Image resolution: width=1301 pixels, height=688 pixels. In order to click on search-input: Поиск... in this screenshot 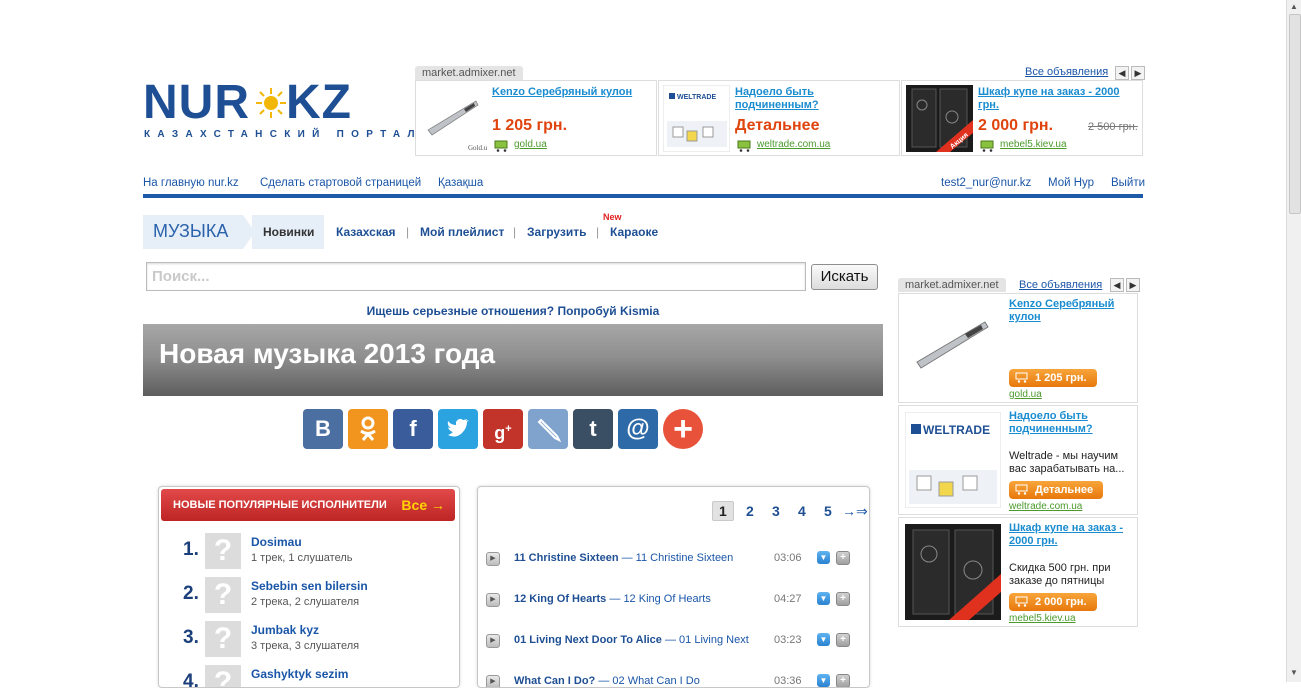, I will do `click(476, 276)`.